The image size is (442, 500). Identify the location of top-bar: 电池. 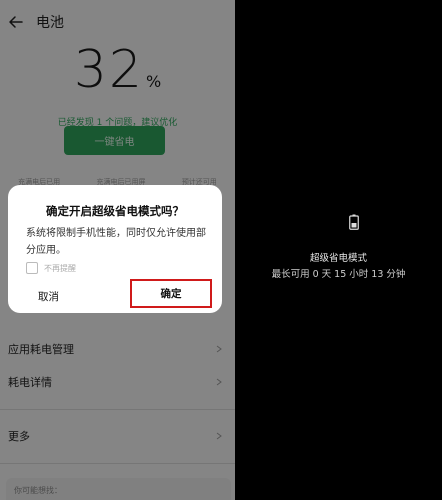
(36, 22).